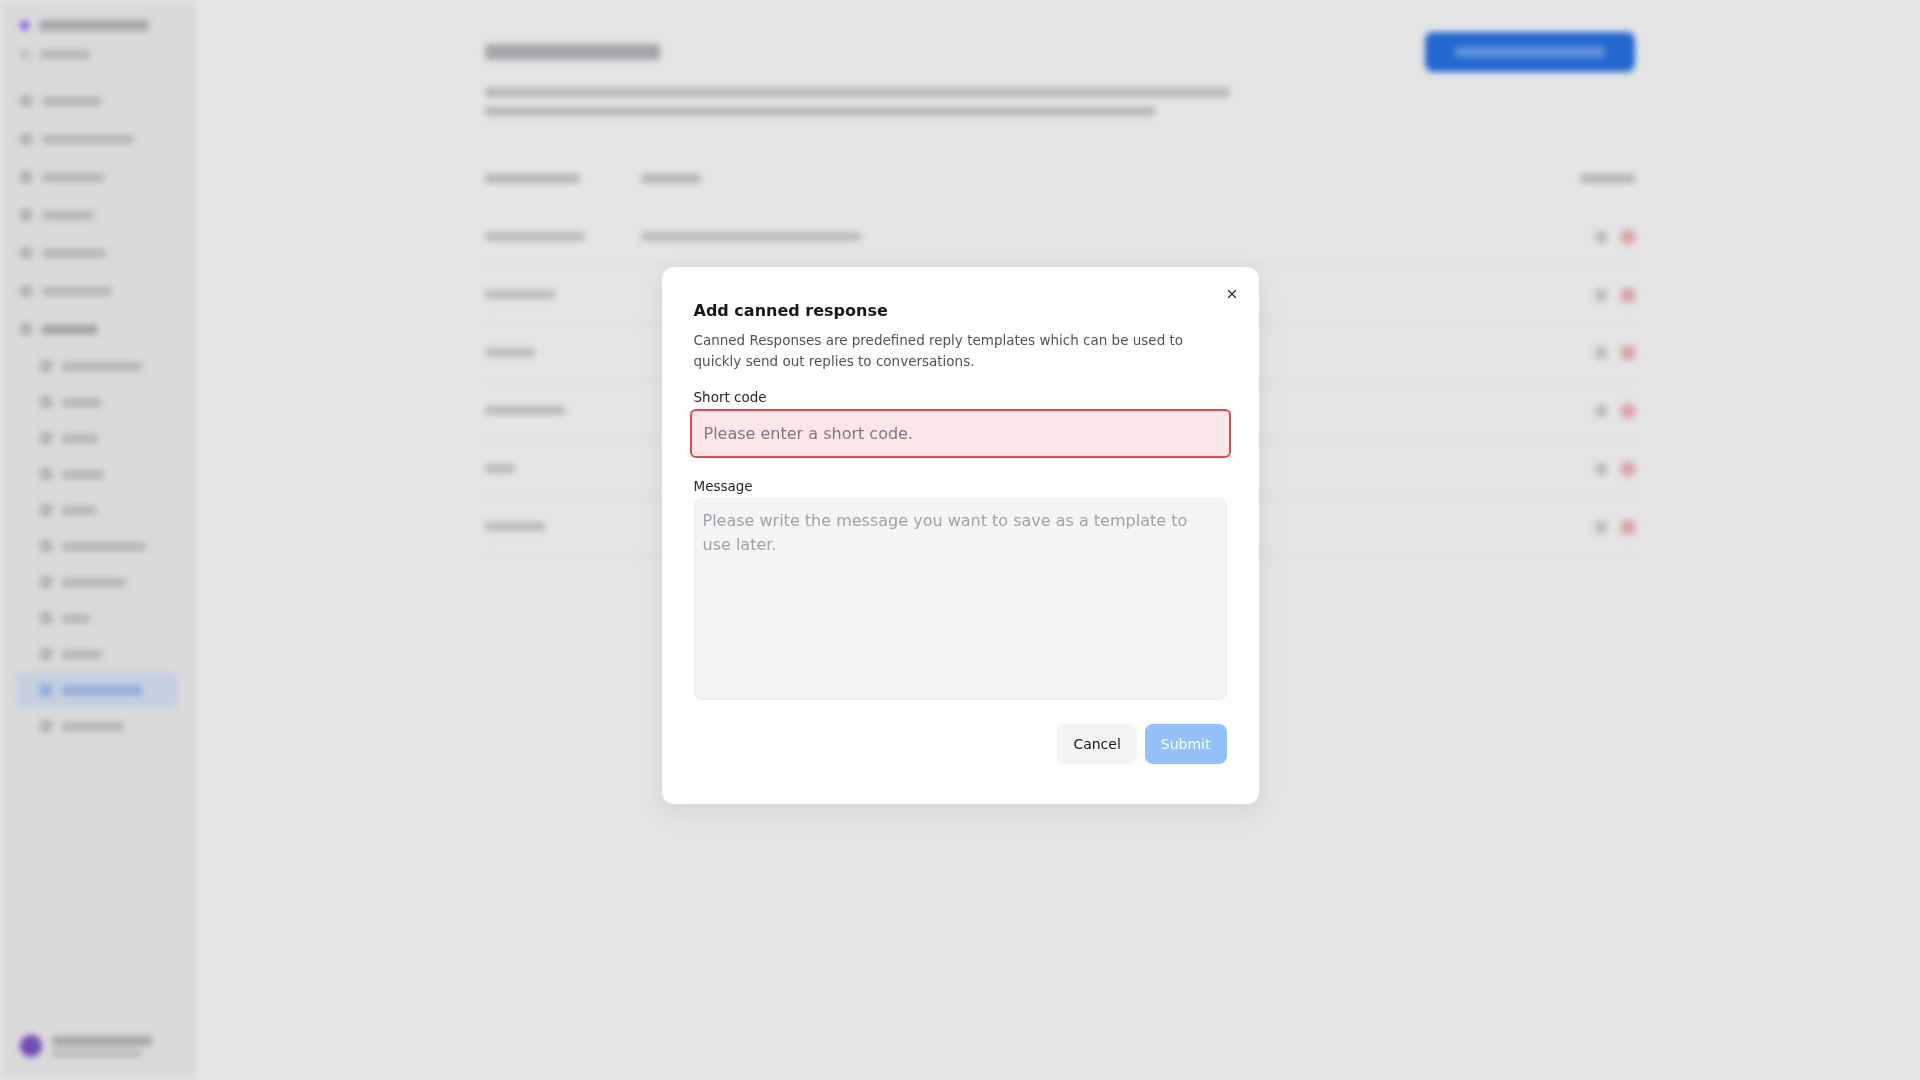  I want to click on field-label: Short code, so click(730, 396).